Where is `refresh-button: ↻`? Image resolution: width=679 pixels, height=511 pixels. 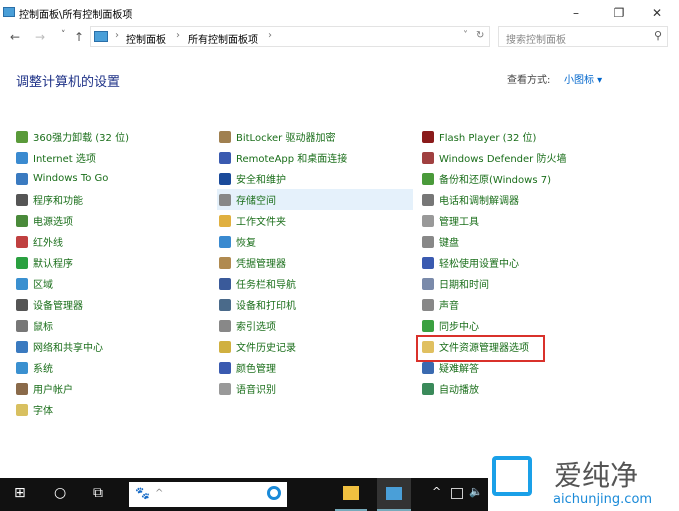
refresh-button: ↻ is located at coordinates (480, 35).